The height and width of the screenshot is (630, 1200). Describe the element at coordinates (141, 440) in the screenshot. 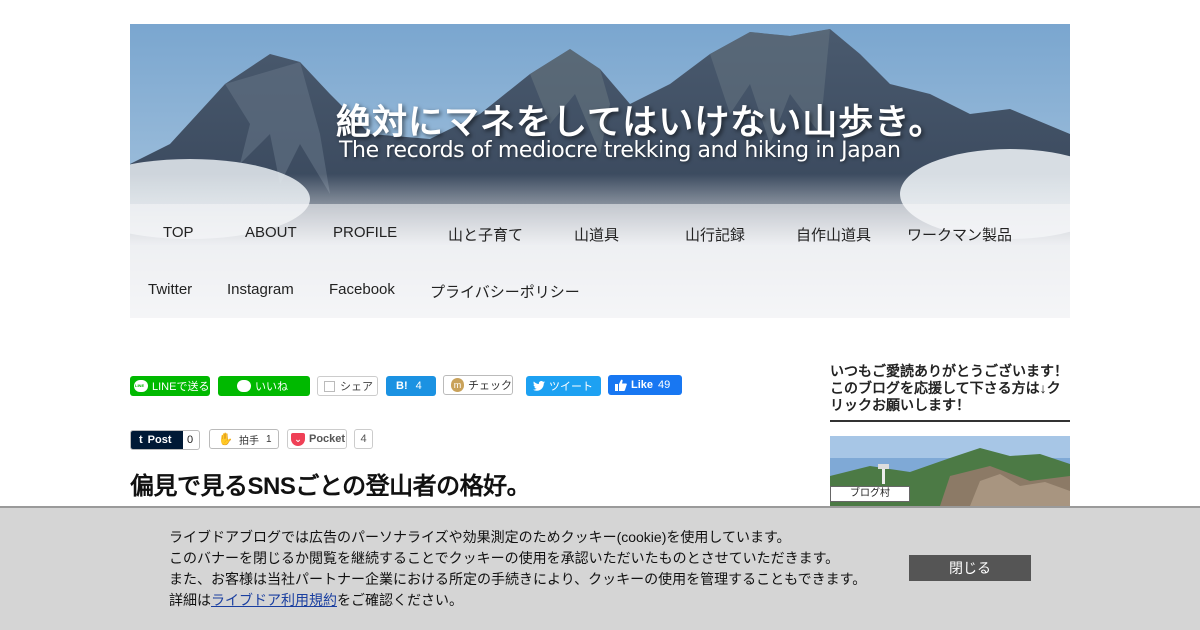

I see `tumblr-icon: t` at that location.